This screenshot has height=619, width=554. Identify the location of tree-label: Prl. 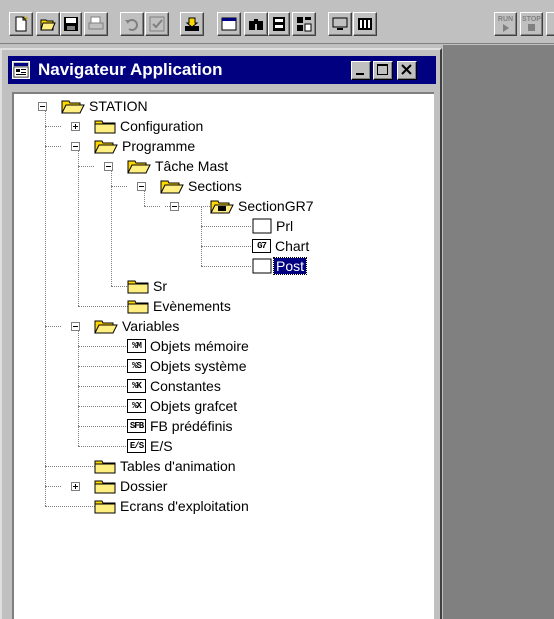
(285, 226).